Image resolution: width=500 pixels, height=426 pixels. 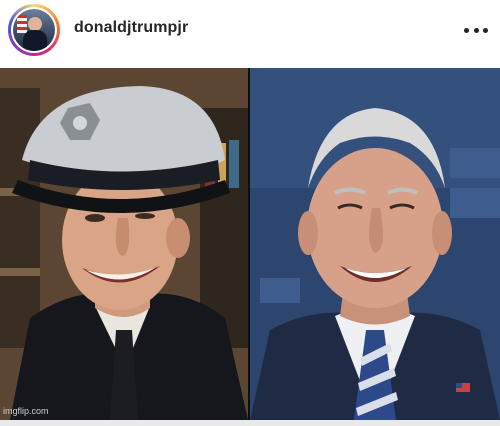 I want to click on username-link: donaldjtrumpjr, so click(x=131, y=28).